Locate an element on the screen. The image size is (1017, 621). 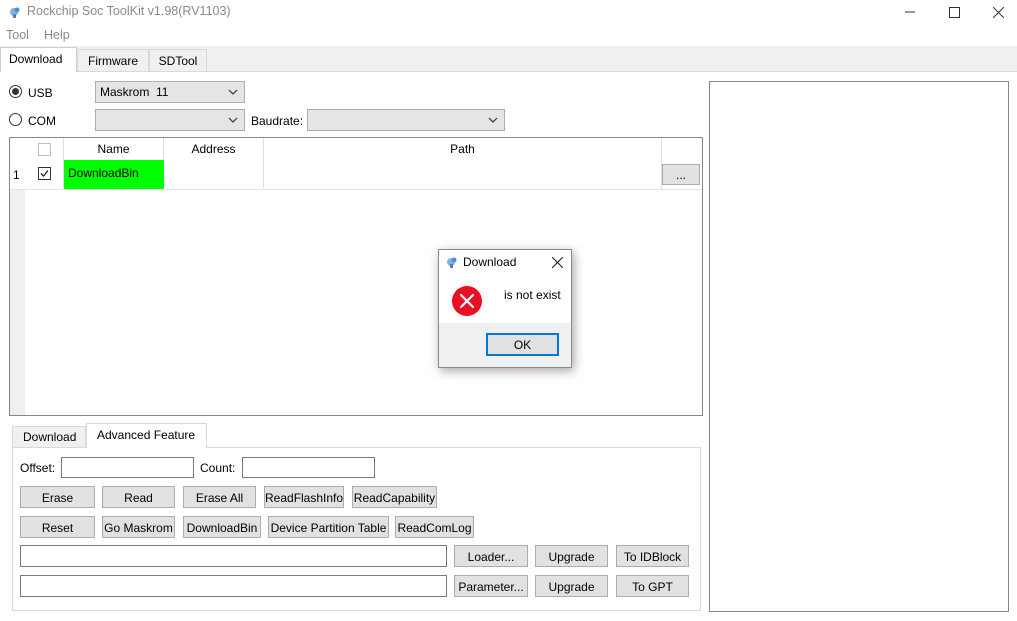
close-button is located at coordinates (996, 12).